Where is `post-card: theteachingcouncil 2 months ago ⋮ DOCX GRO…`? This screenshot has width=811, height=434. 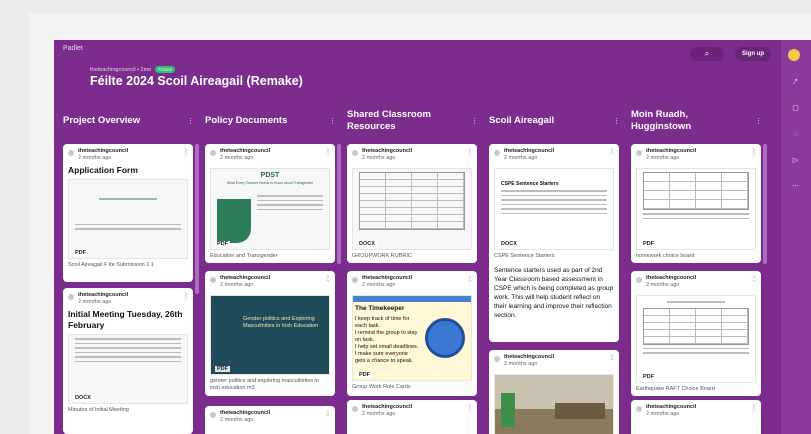
post-card: theteachingcouncil 2 months ago ⋮ DOCX GRO… is located at coordinates (412, 203).